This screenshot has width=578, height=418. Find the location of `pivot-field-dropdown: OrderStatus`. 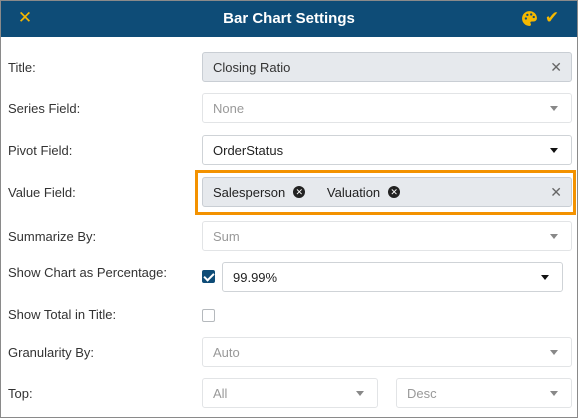

pivot-field-dropdown: OrderStatus is located at coordinates (387, 150).